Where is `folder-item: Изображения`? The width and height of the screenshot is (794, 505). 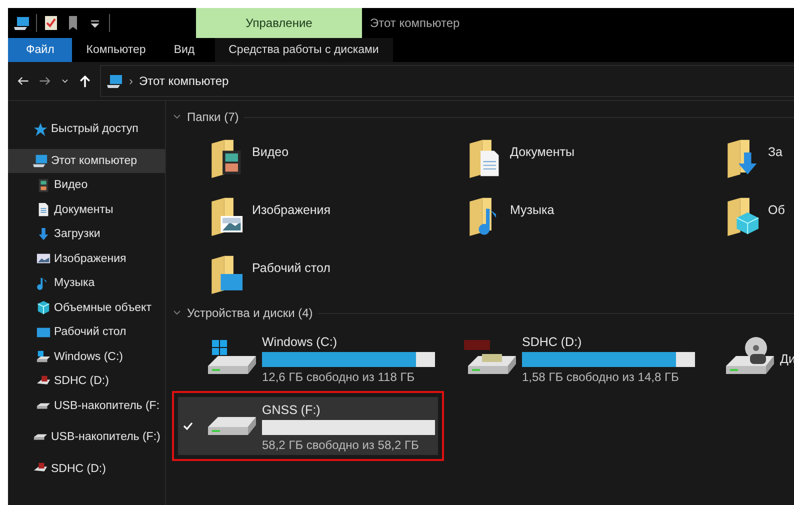 folder-item: Изображения is located at coordinates (337, 216).